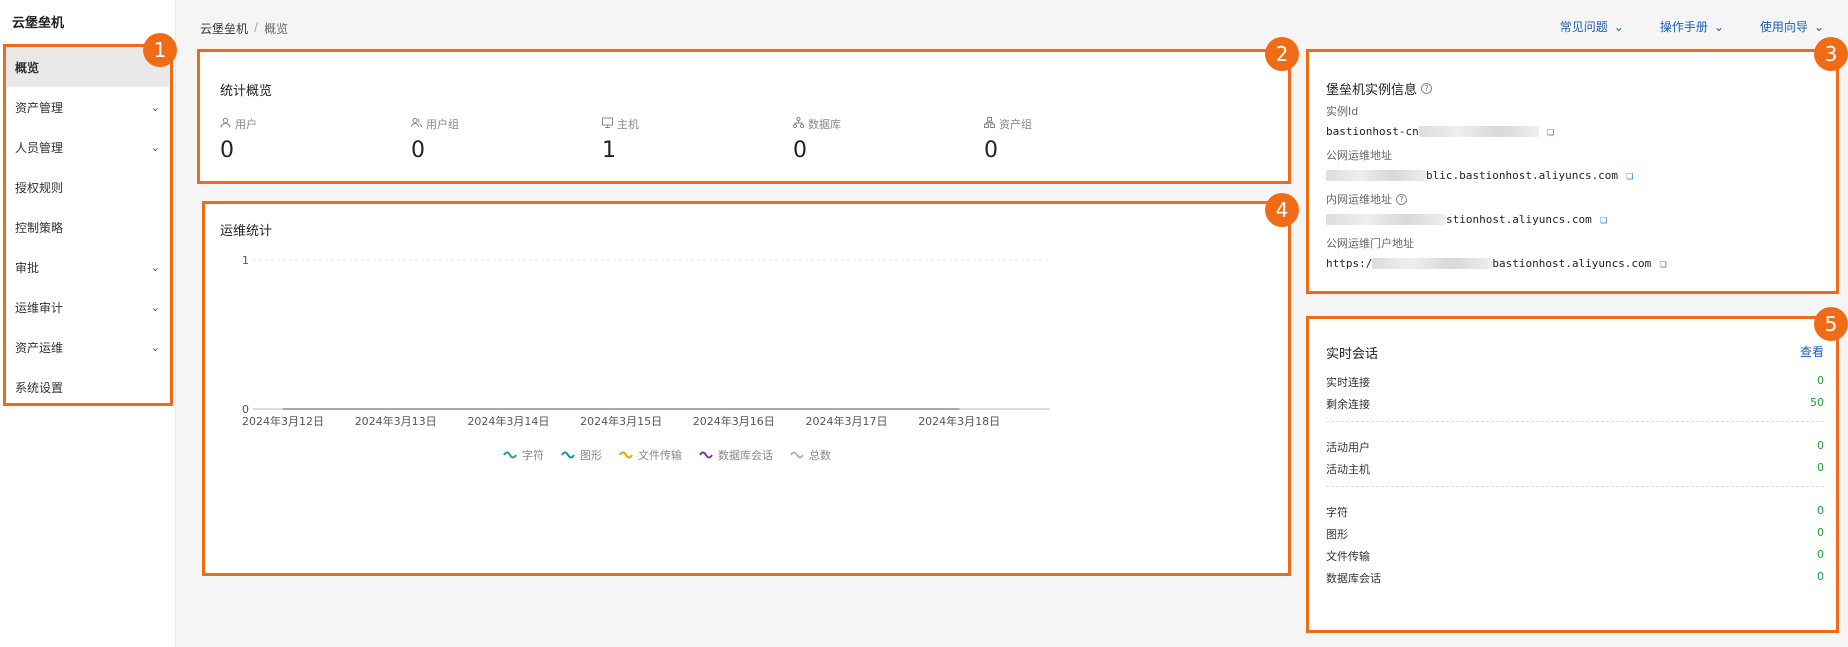 The width and height of the screenshot is (1848, 647). Describe the element at coordinates (435, 139) in the screenshot. I see `stat-user-groups: 用户组 0` at that location.